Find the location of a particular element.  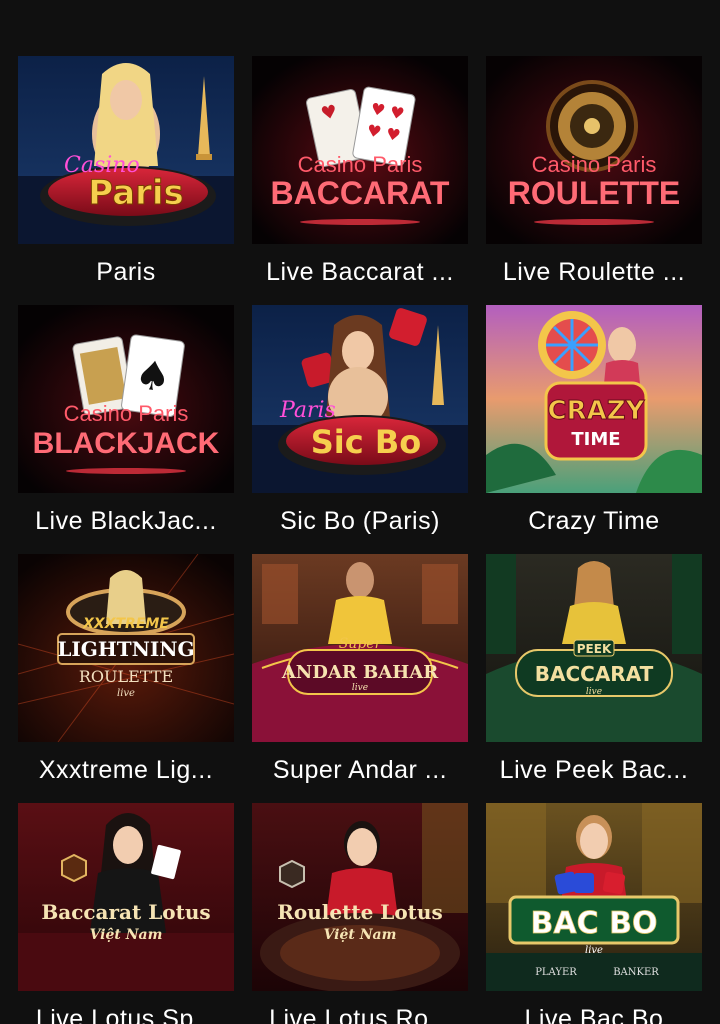

paris-logo-script: Casino is located at coordinates (102, 165).